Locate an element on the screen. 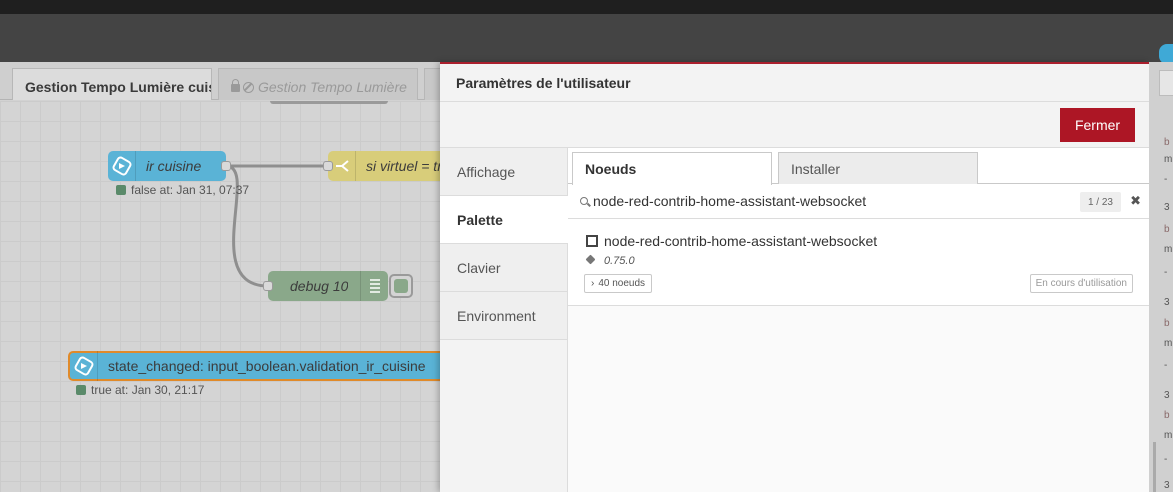 This screenshot has width=1173, height=492. palette-search: 1 / 23 ✖ is located at coordinates (858, 201).